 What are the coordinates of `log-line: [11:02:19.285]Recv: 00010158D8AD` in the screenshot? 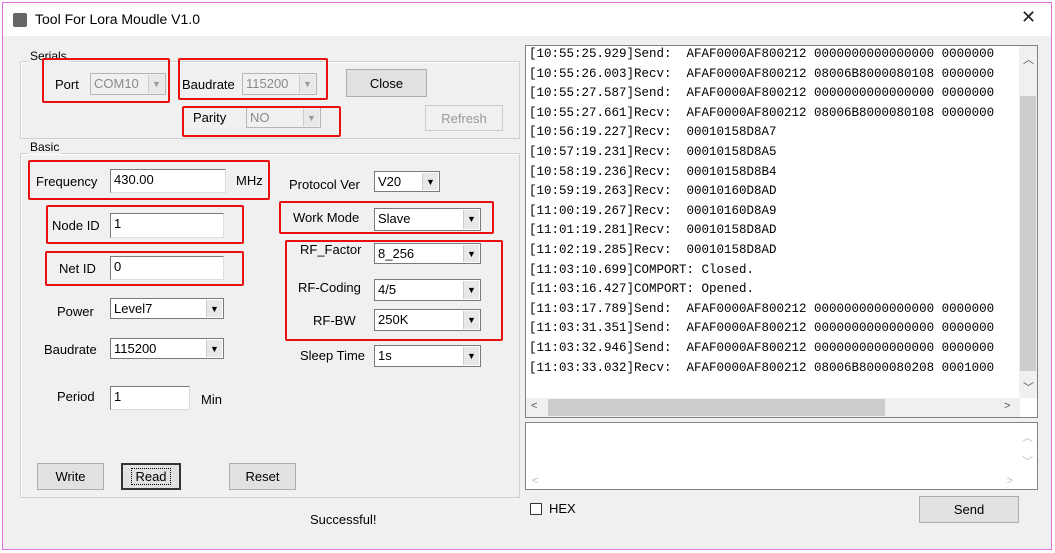 It's located at (653, 249).